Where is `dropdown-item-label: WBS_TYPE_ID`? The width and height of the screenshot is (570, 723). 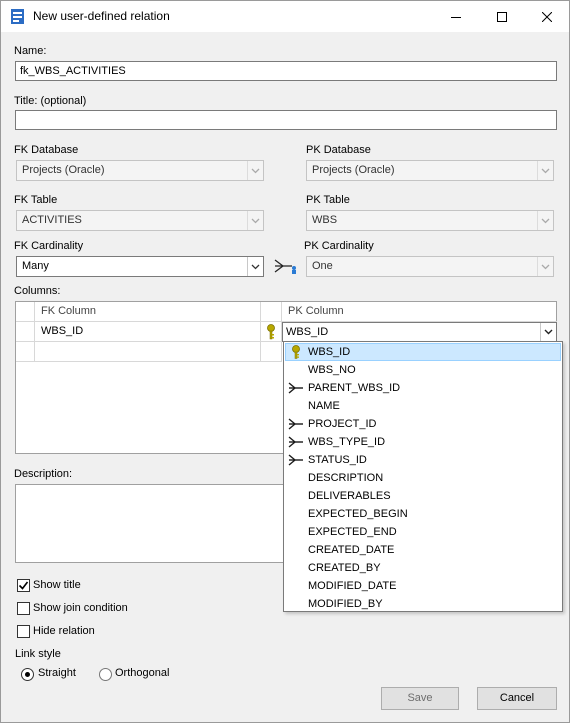 dropdown-item-label: WBS_TYPE_ID is located at coordinates (347, 442).